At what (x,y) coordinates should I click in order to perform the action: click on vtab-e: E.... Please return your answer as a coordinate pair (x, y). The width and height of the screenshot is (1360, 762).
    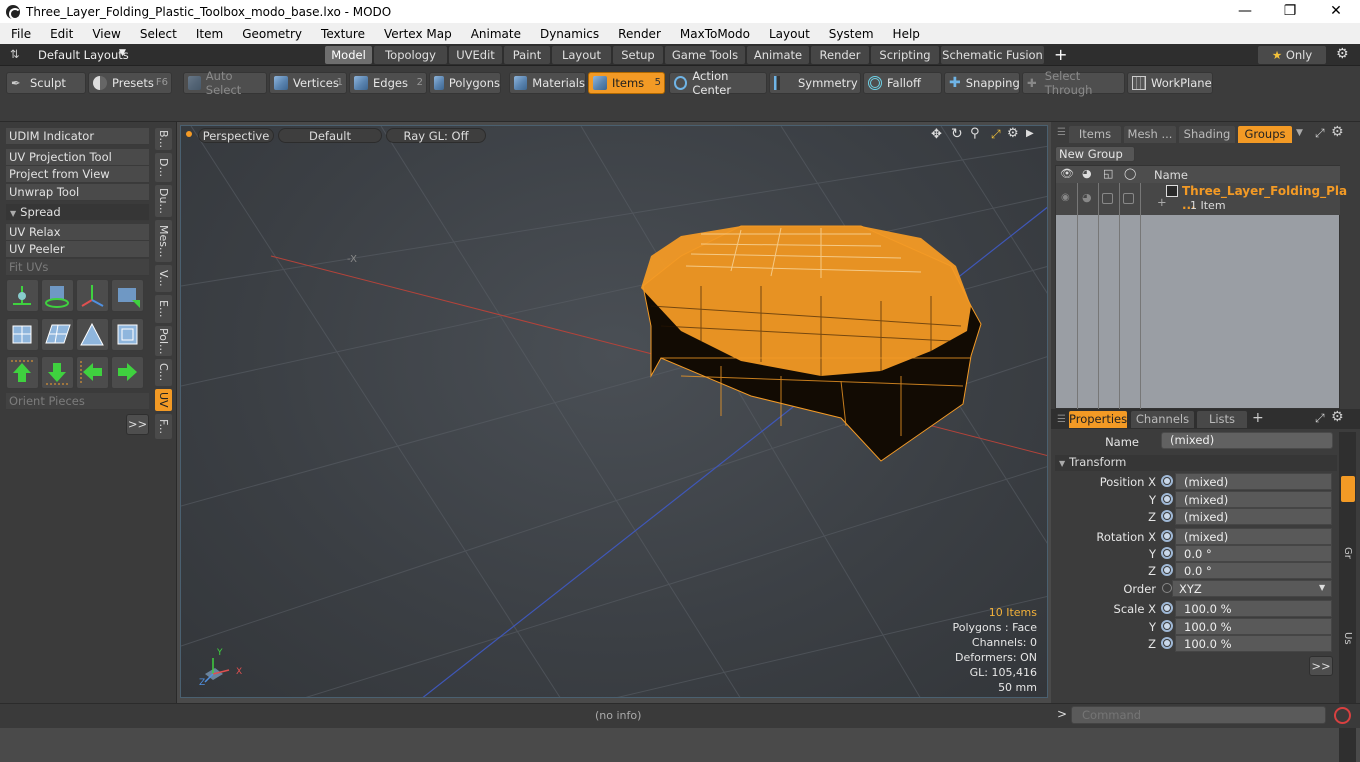
    Looking at the image, I should click on (163, 309).